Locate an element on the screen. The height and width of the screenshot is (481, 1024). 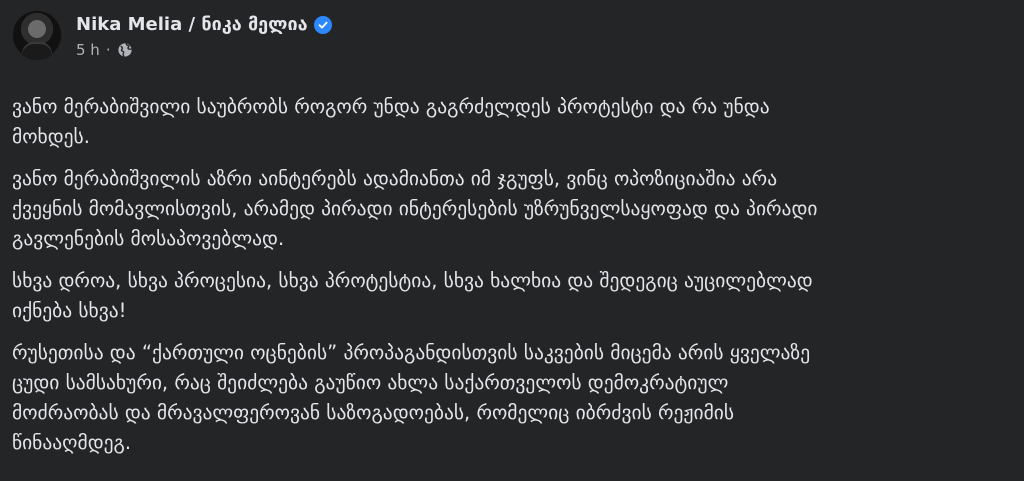
checkmark-icon is located at coordinates (323, 24).